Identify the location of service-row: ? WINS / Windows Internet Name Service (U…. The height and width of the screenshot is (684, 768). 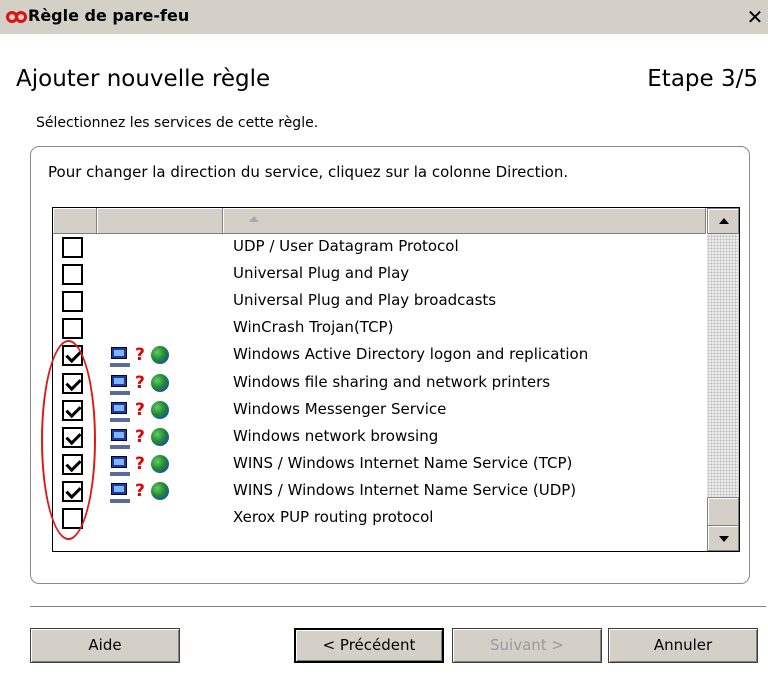
(380, 491).